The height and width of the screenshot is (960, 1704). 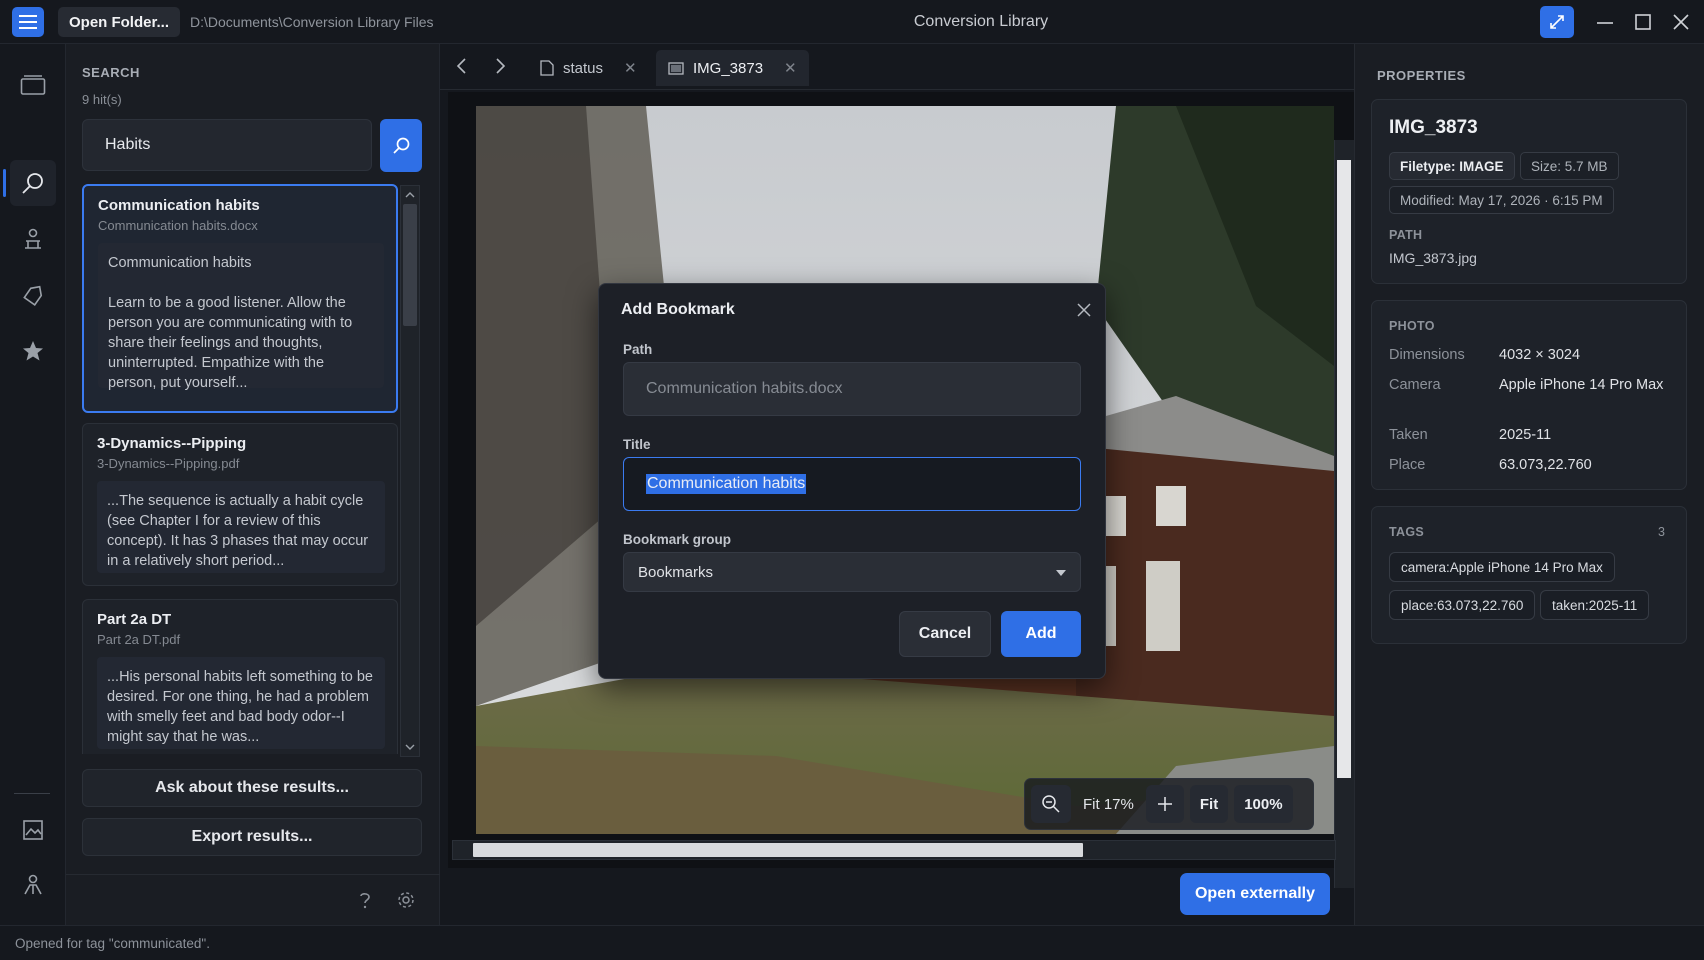 What do you see at coordinates (112, 943) in the screenshot?
I see `status-message: Opened for tag "communicated".` at bounding box center [112, 943].